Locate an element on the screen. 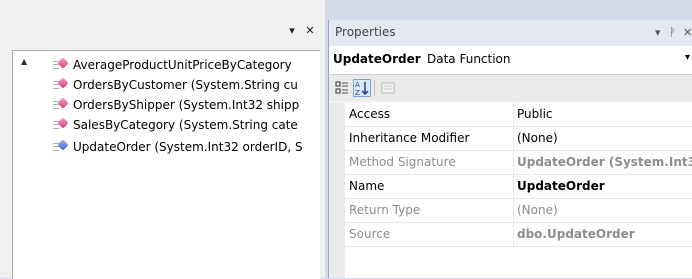 The height and width of the screenshot is (279, 692). svg-text: A is located at coordinates (357, 85).